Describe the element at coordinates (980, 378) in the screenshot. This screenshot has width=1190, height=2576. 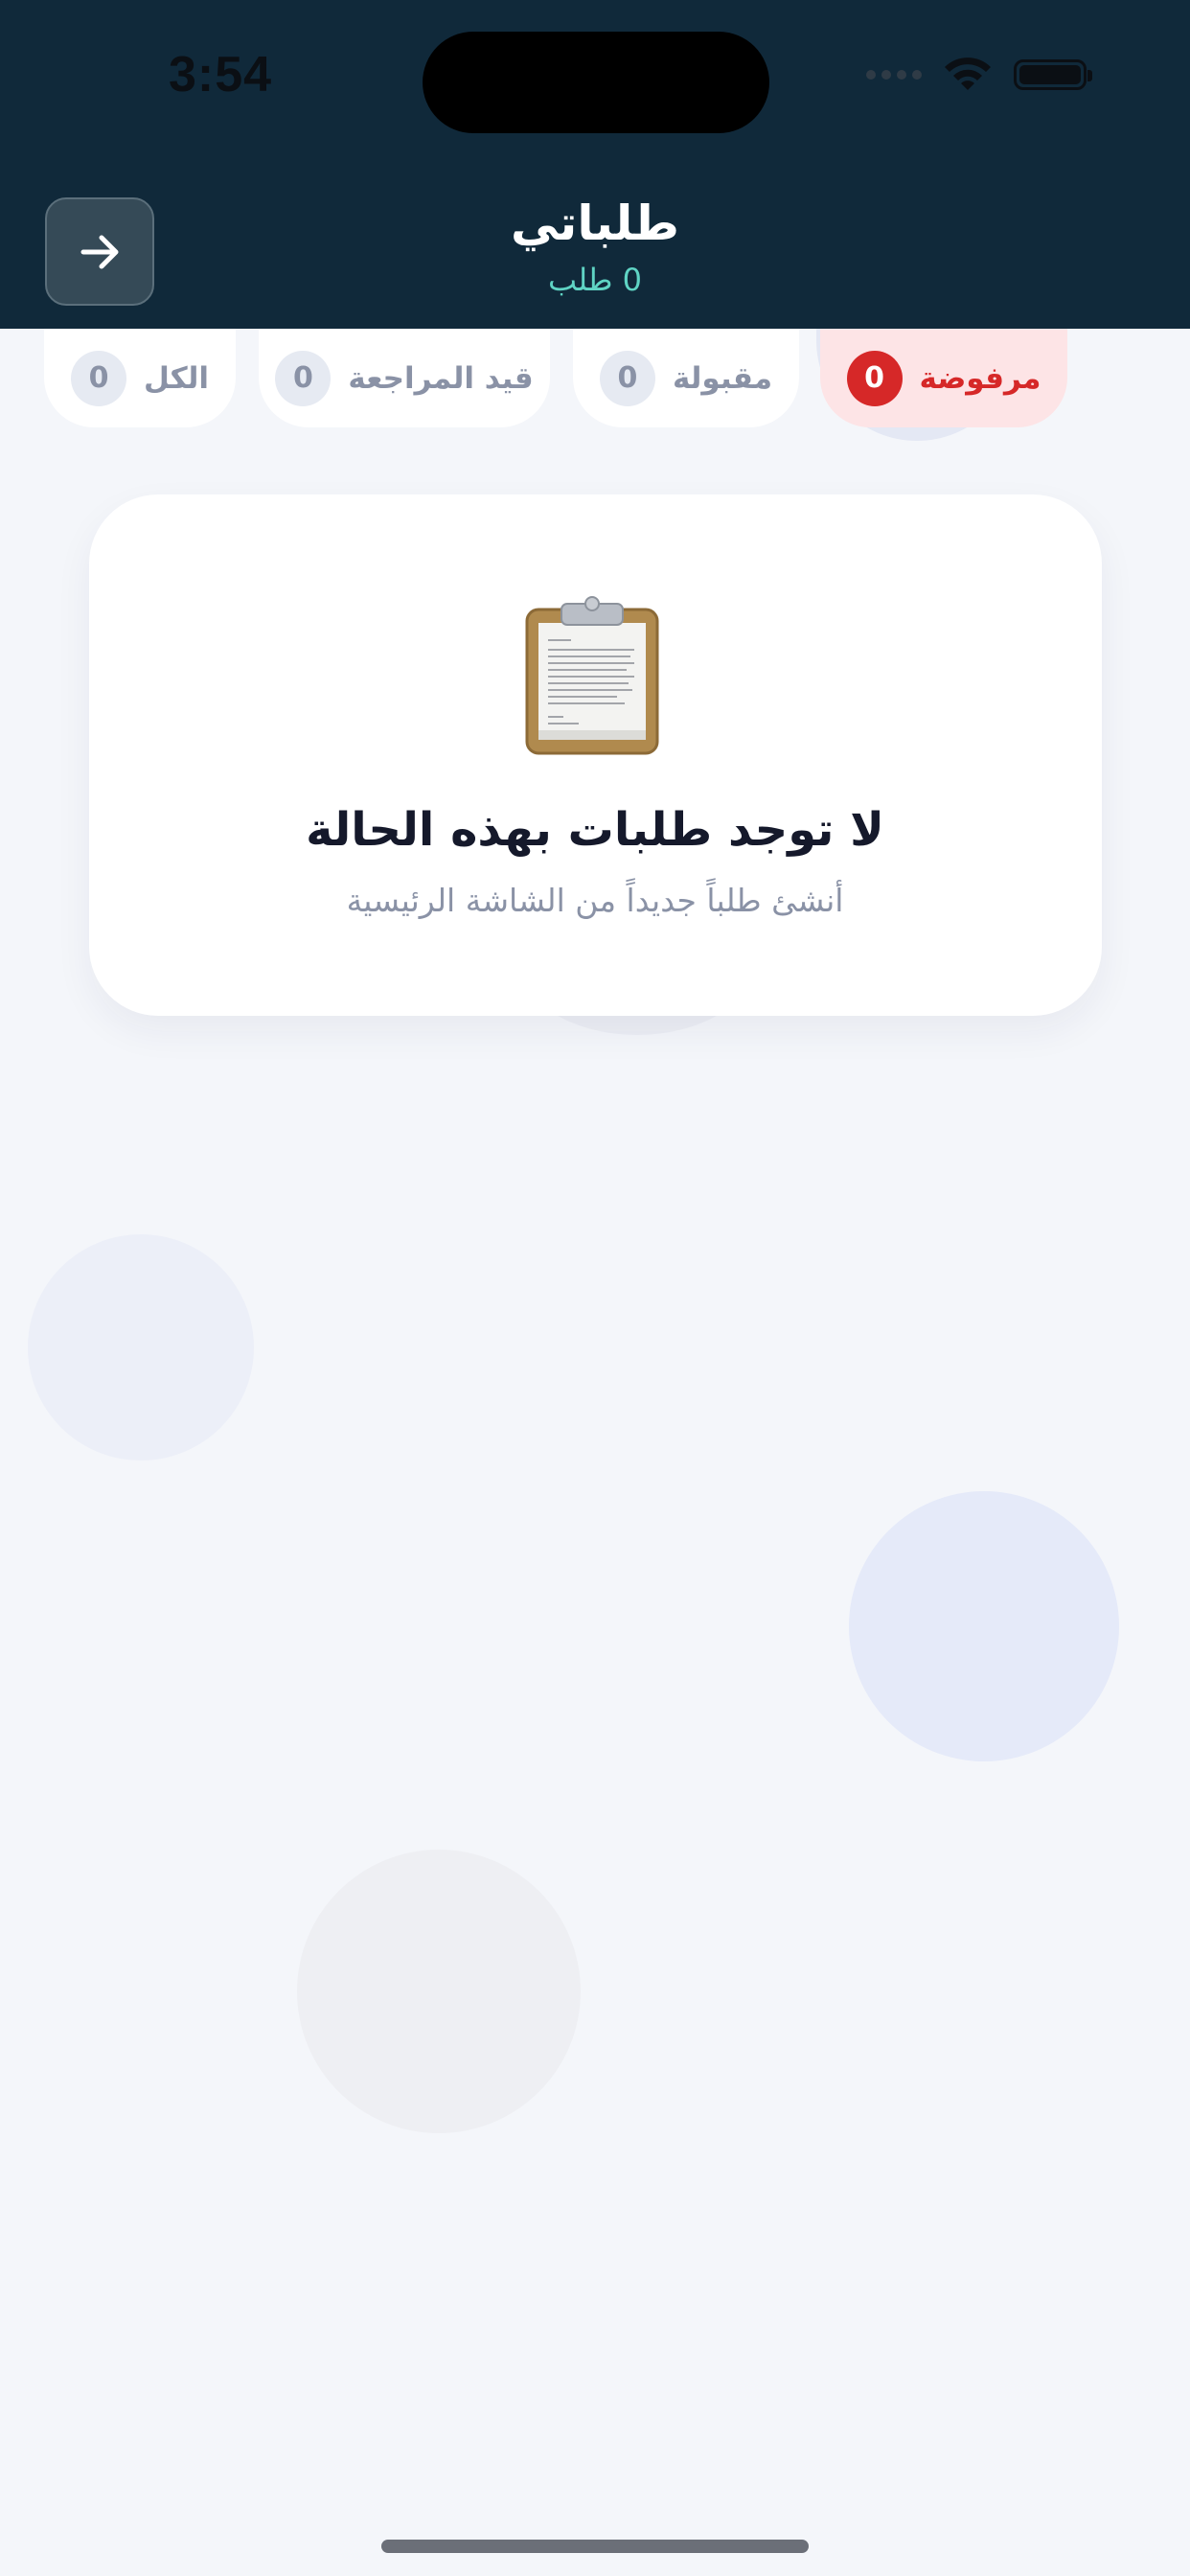
I see `tab-label: مرفوضة` at that location.